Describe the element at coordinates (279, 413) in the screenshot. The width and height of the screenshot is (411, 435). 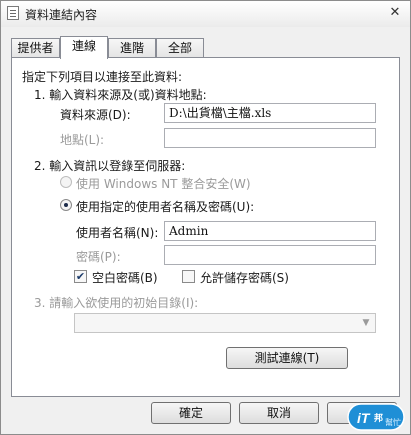
I see `cancel-button: 取消` at that location.